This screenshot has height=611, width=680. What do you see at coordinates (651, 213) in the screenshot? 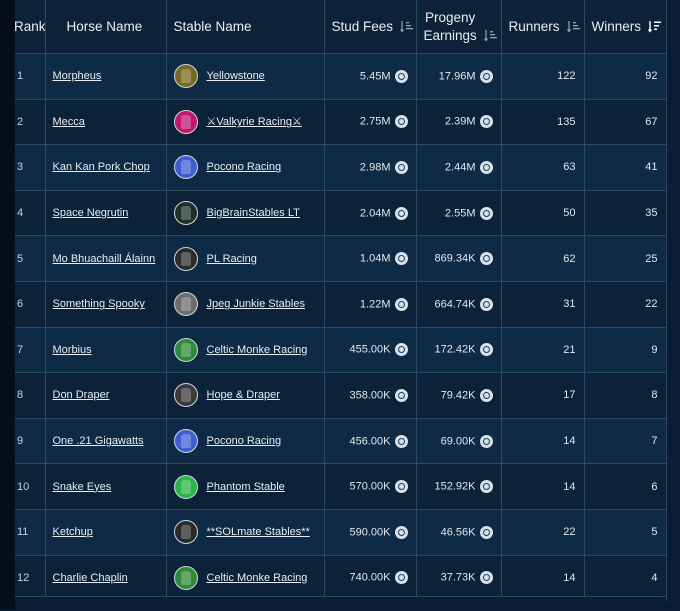
I see `winners-value: 35` at bounding box center [651, 213].